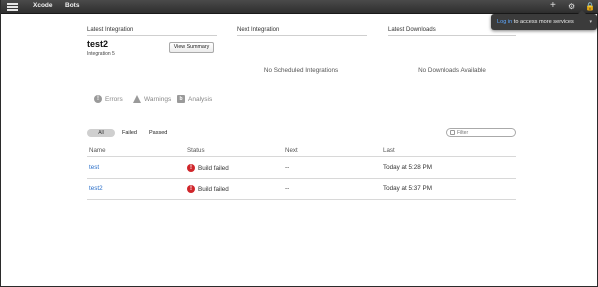  What do you see at coordinates (98, 44) in the screenshot?
I see `bot-name: test2` at bounding box center [98, 44].